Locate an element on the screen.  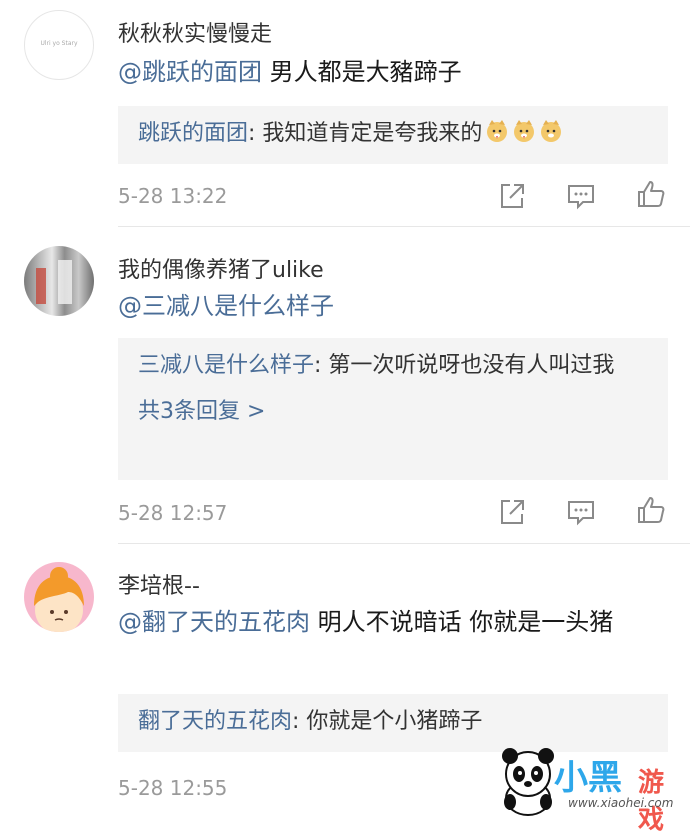
timestamp: 5-28 12:57 is located at coordinates (173, 513).